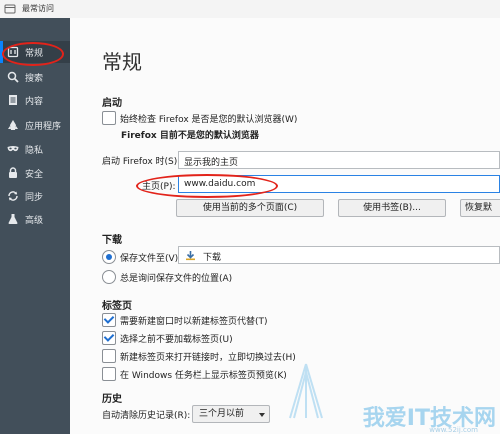 Image resolution: width=500 pixels, height=434 pixels. Describe the element at coordinates (13, 196) in the screenshot. I see `sync-icon` at that location.